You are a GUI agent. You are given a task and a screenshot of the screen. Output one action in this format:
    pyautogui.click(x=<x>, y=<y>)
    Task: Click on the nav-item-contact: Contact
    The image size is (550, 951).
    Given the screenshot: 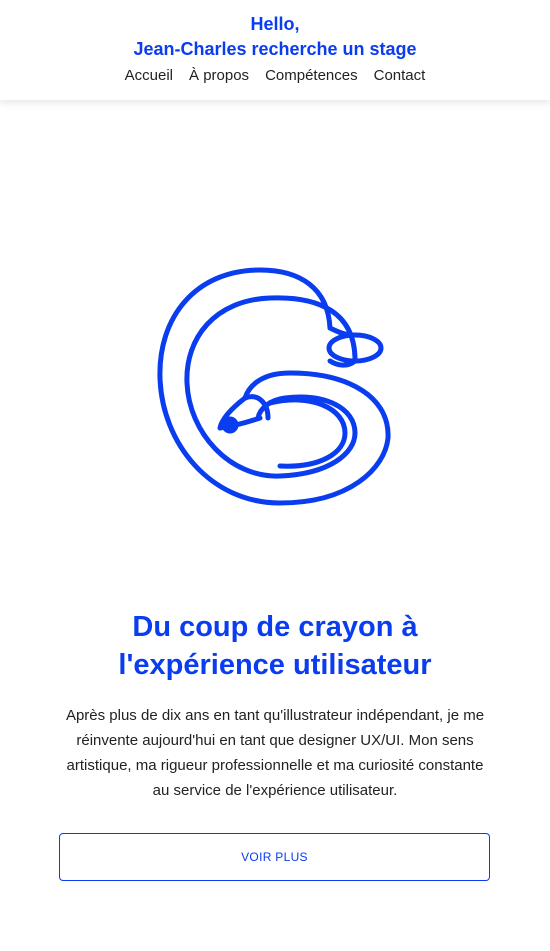 What is the action you would take?
    pyautogui.click(x=400, y=76)
    